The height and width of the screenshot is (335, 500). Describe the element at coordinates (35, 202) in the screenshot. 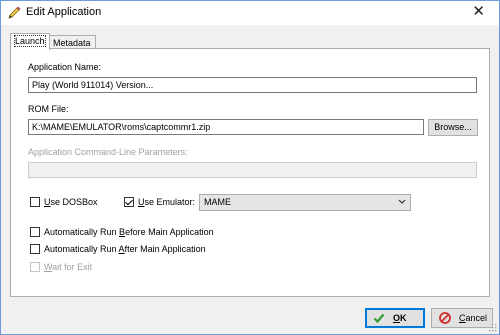

I see `use-dosbox-checkbox` at that location.